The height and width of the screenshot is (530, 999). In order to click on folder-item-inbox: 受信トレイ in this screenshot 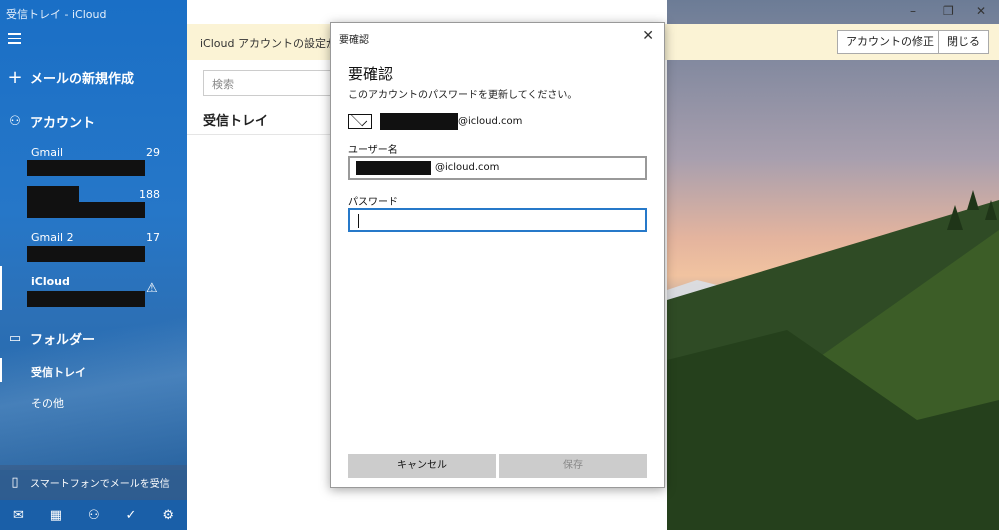, I will do `click(58, 372)`.